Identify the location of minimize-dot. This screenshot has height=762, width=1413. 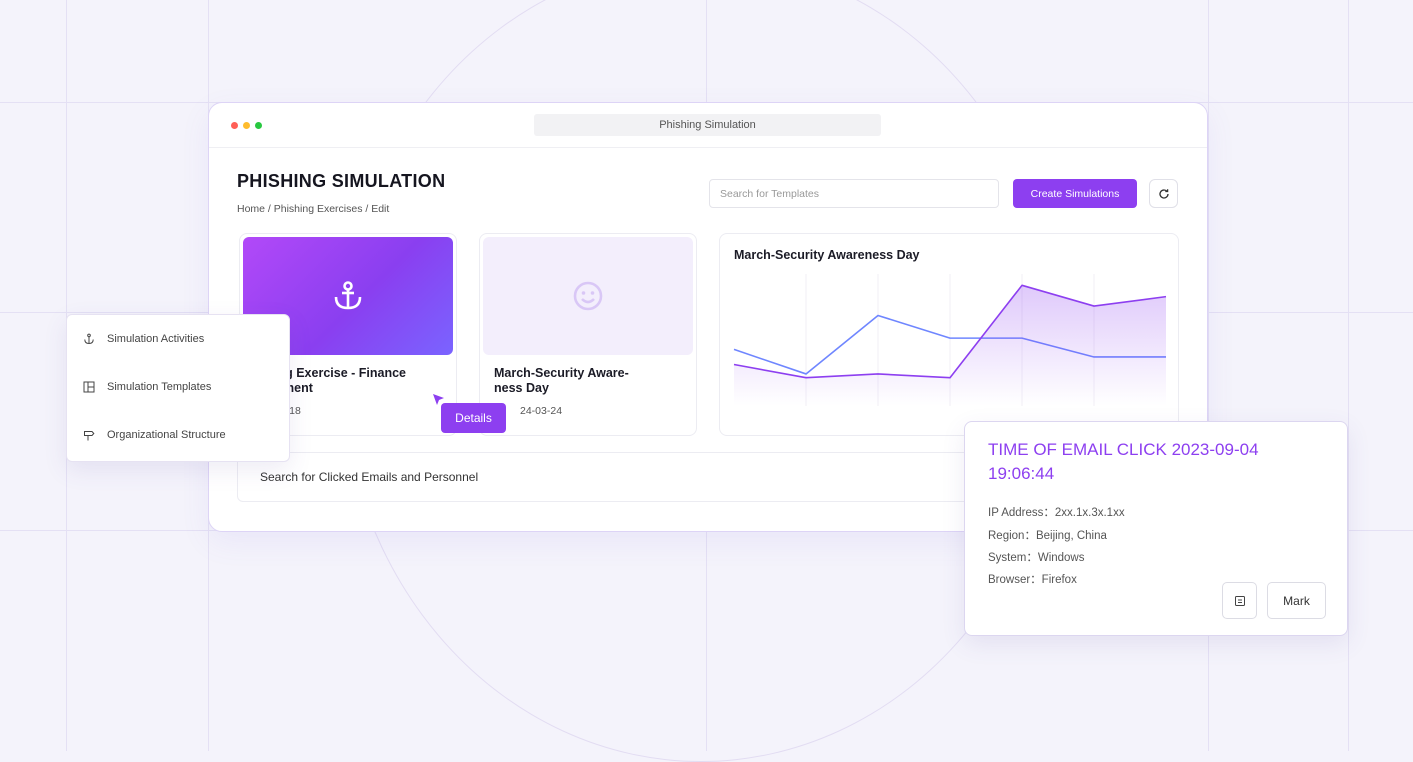
(246, 125).